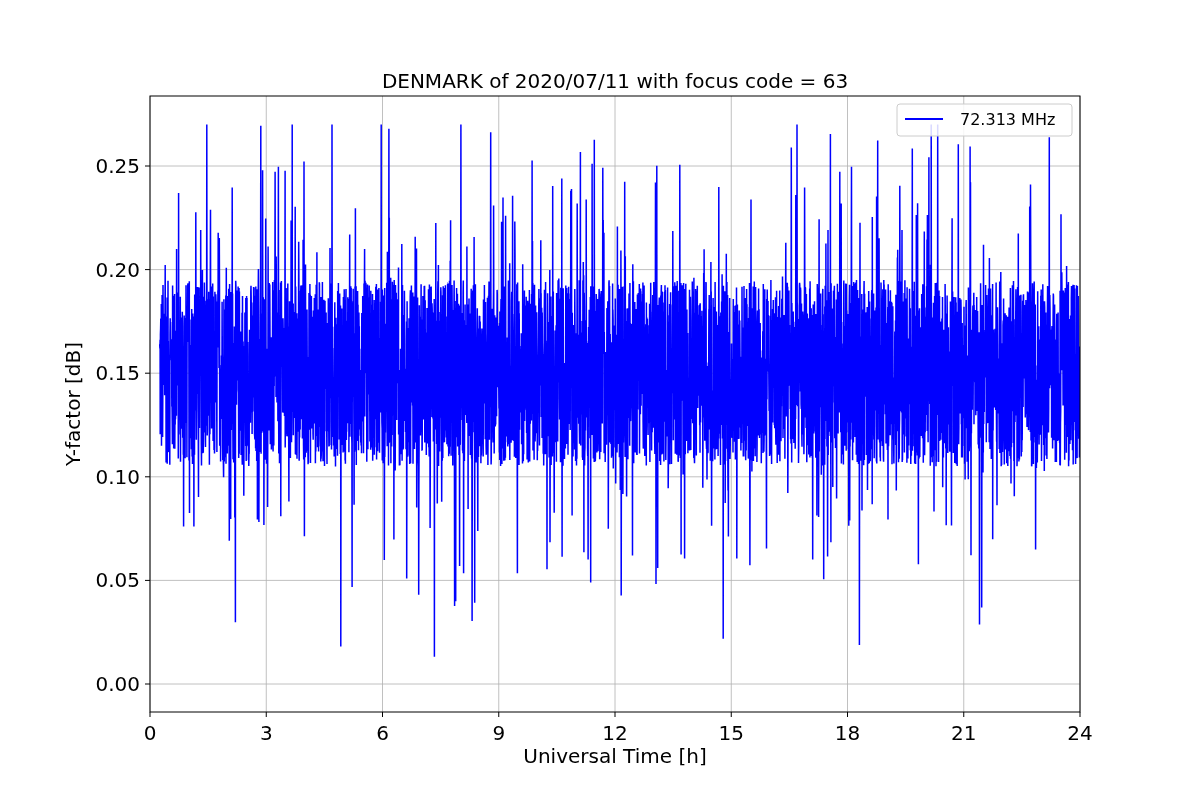 This screenshot has width=1200, height=800. I want to click on x-tick-label: 0, so click(150, 733).